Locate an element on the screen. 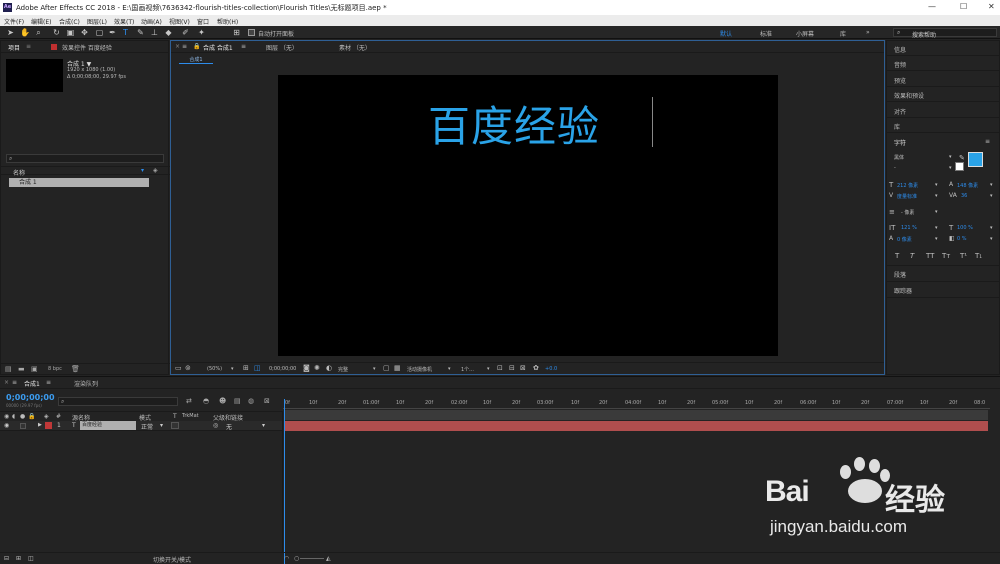 This screenshot has height=564, width=1000. layer-expand-icon: ▶ is located at coordinates (40, 425).